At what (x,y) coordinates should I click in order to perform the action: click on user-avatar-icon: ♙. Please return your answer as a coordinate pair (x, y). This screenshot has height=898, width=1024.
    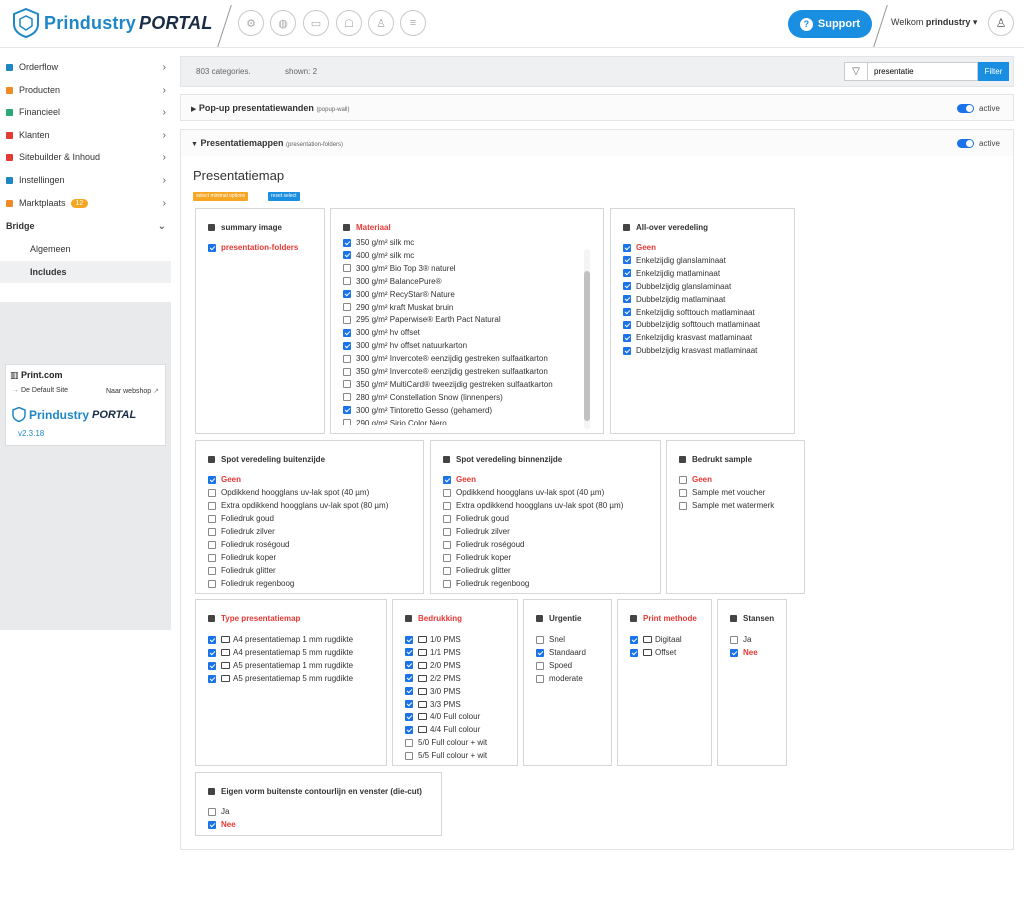
    Looking at the image, I should click on (1001, 23).